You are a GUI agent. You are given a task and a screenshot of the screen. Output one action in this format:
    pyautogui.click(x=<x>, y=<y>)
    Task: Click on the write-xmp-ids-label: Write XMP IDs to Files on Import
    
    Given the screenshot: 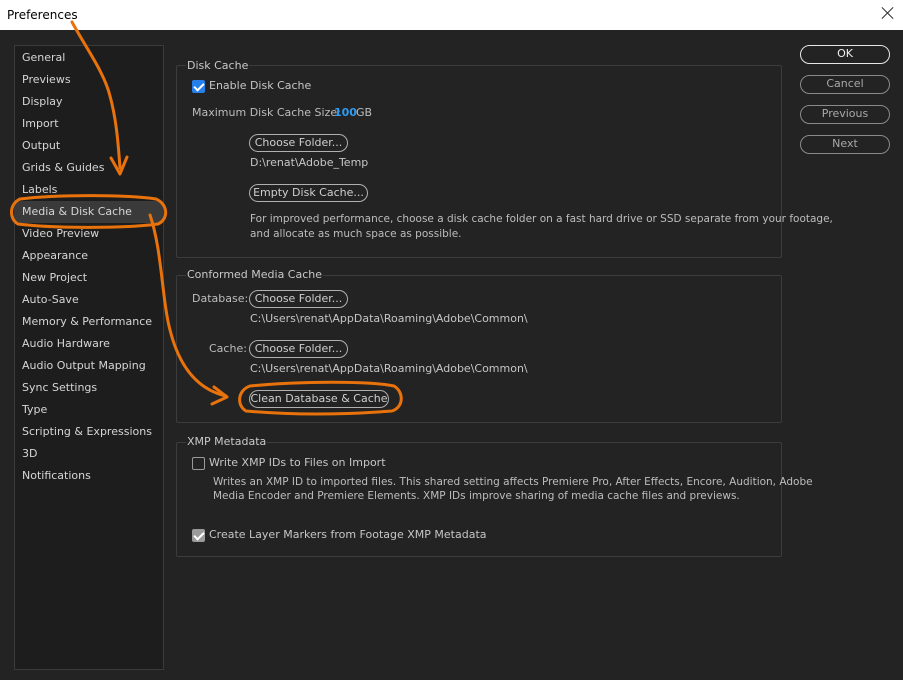 What is the action you would take?
    pyautogui.click(x=297, y=462)
    